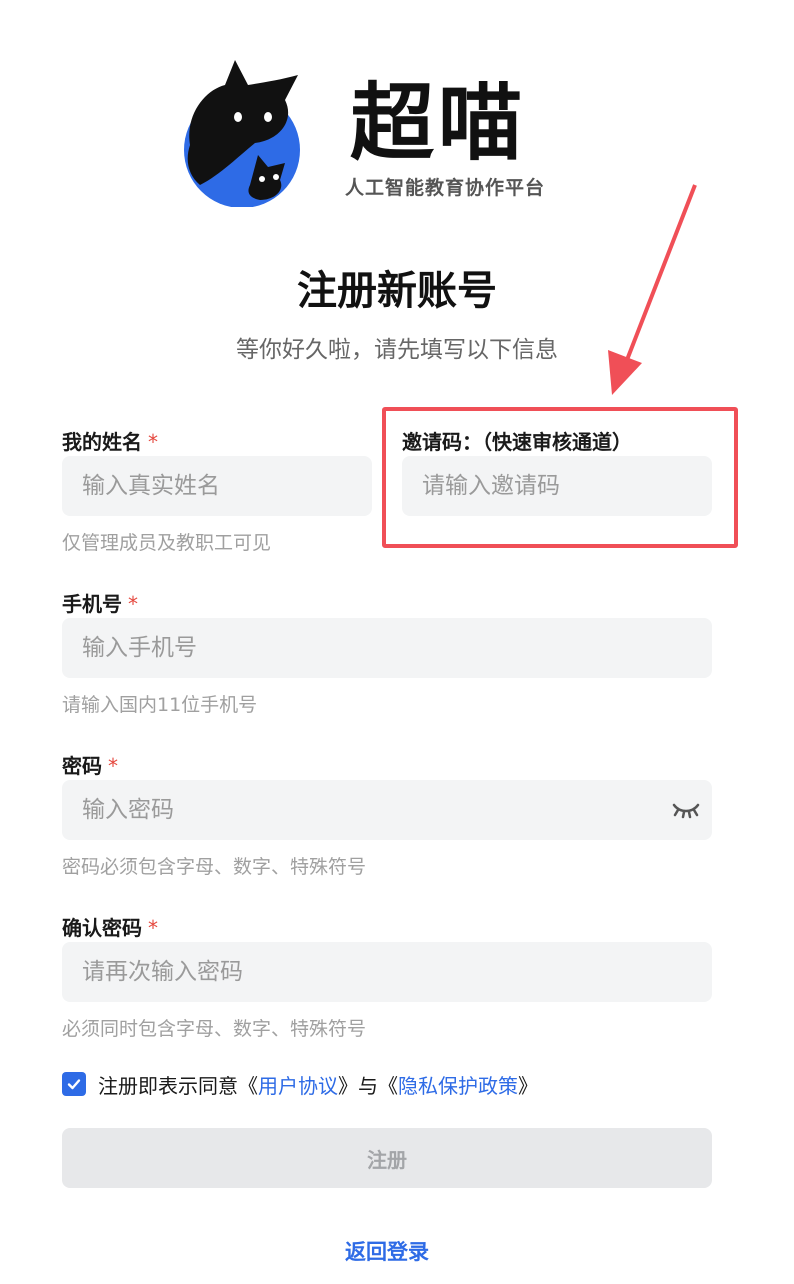 The height and width of the screenshot is (1284, 794). I want to click on name-hint: 仅管理成员及教职工可见, so click(167, 543).